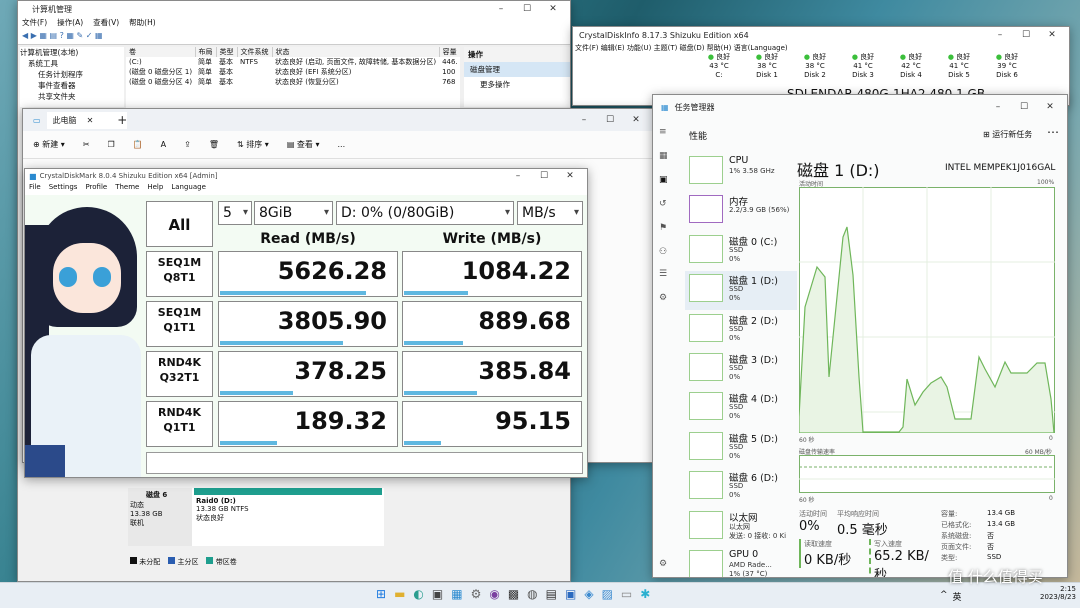  I want to click on tm-titlebar: ▦ 任务管理器 – ☐ ✕, so click(860, 107).